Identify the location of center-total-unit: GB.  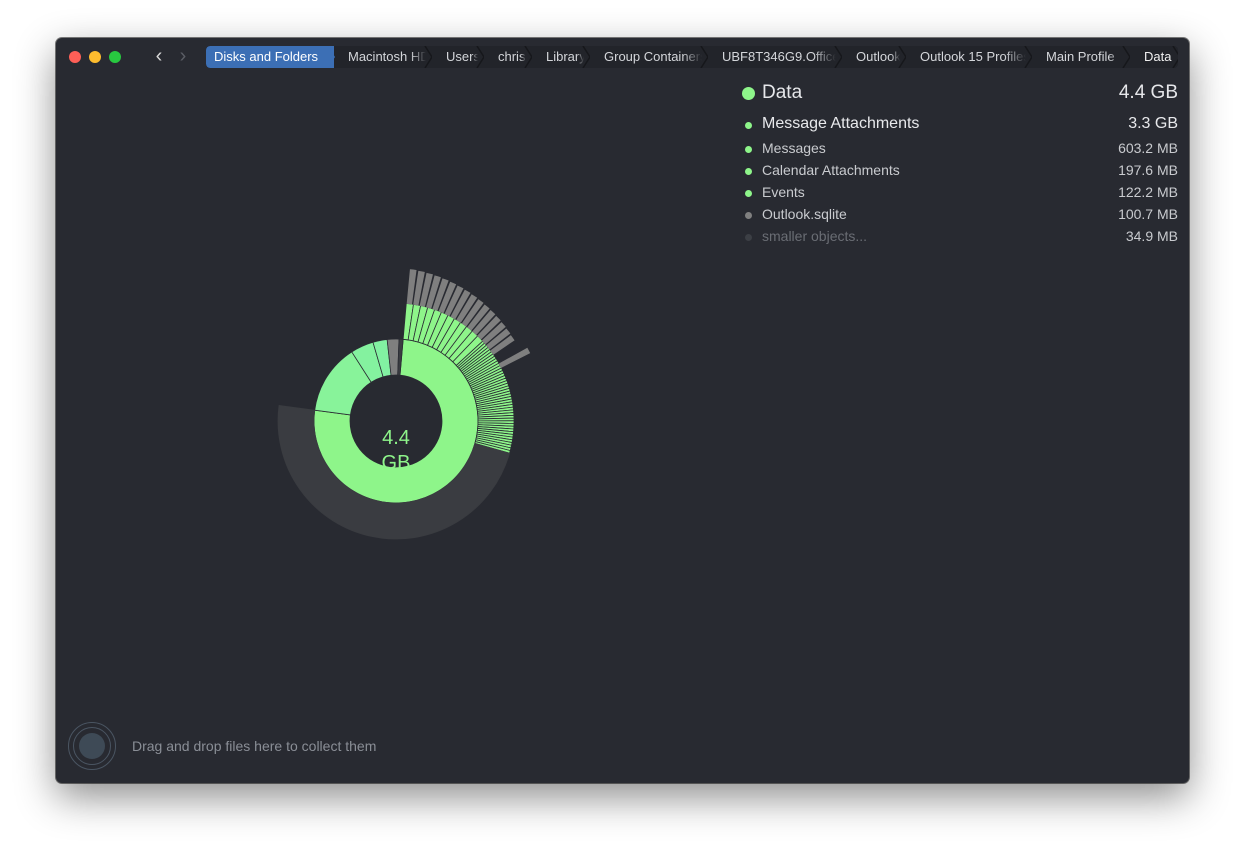
(396, 463).